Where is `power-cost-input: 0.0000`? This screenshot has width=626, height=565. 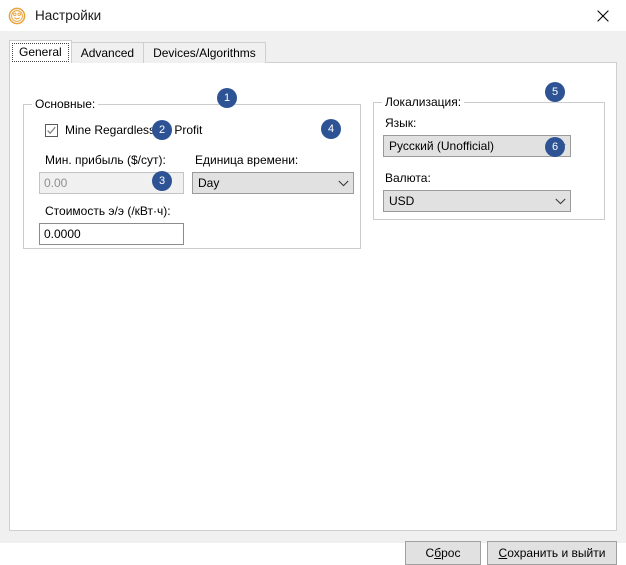
power-cost-input: 0.0000 is located at coordinates (111, 234).